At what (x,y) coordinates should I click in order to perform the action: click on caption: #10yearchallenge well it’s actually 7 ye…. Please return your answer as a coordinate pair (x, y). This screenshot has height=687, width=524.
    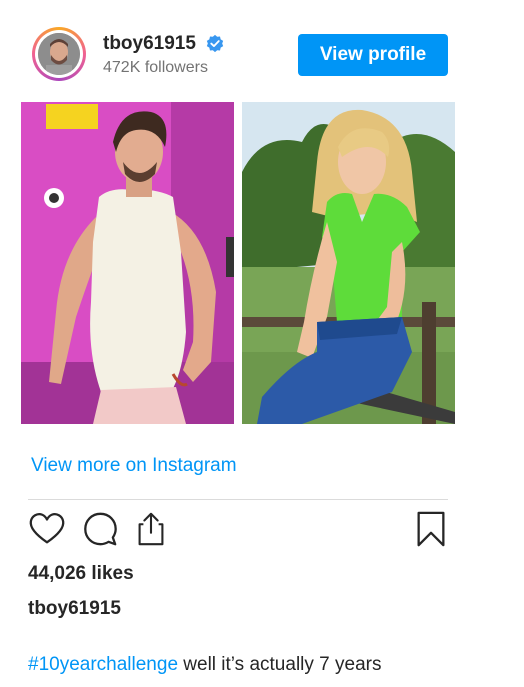
    Looking at the image, I should click on (258, 664).